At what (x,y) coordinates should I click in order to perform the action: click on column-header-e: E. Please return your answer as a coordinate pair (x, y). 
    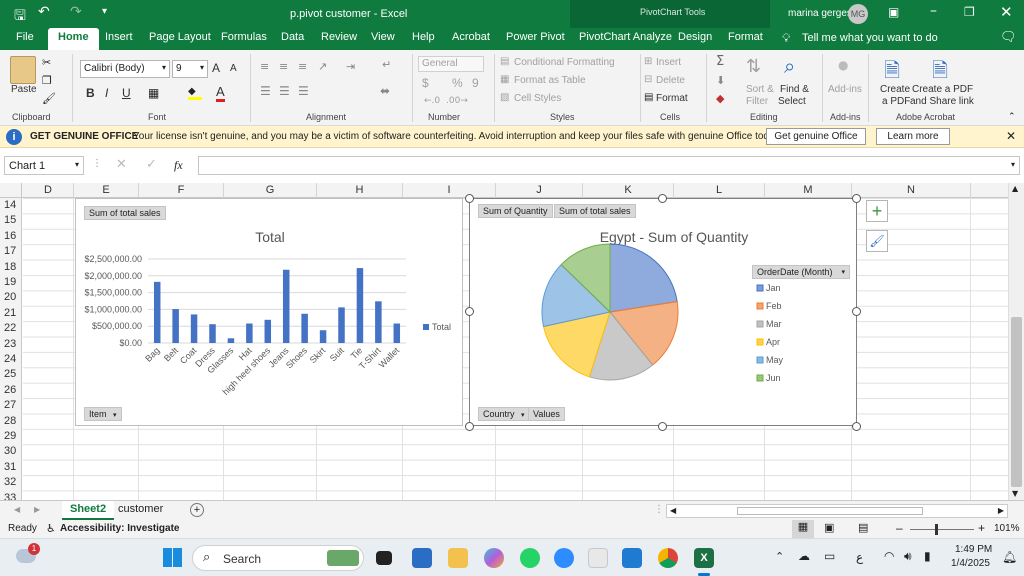
    Looking at the image, I should click on (106, 190).